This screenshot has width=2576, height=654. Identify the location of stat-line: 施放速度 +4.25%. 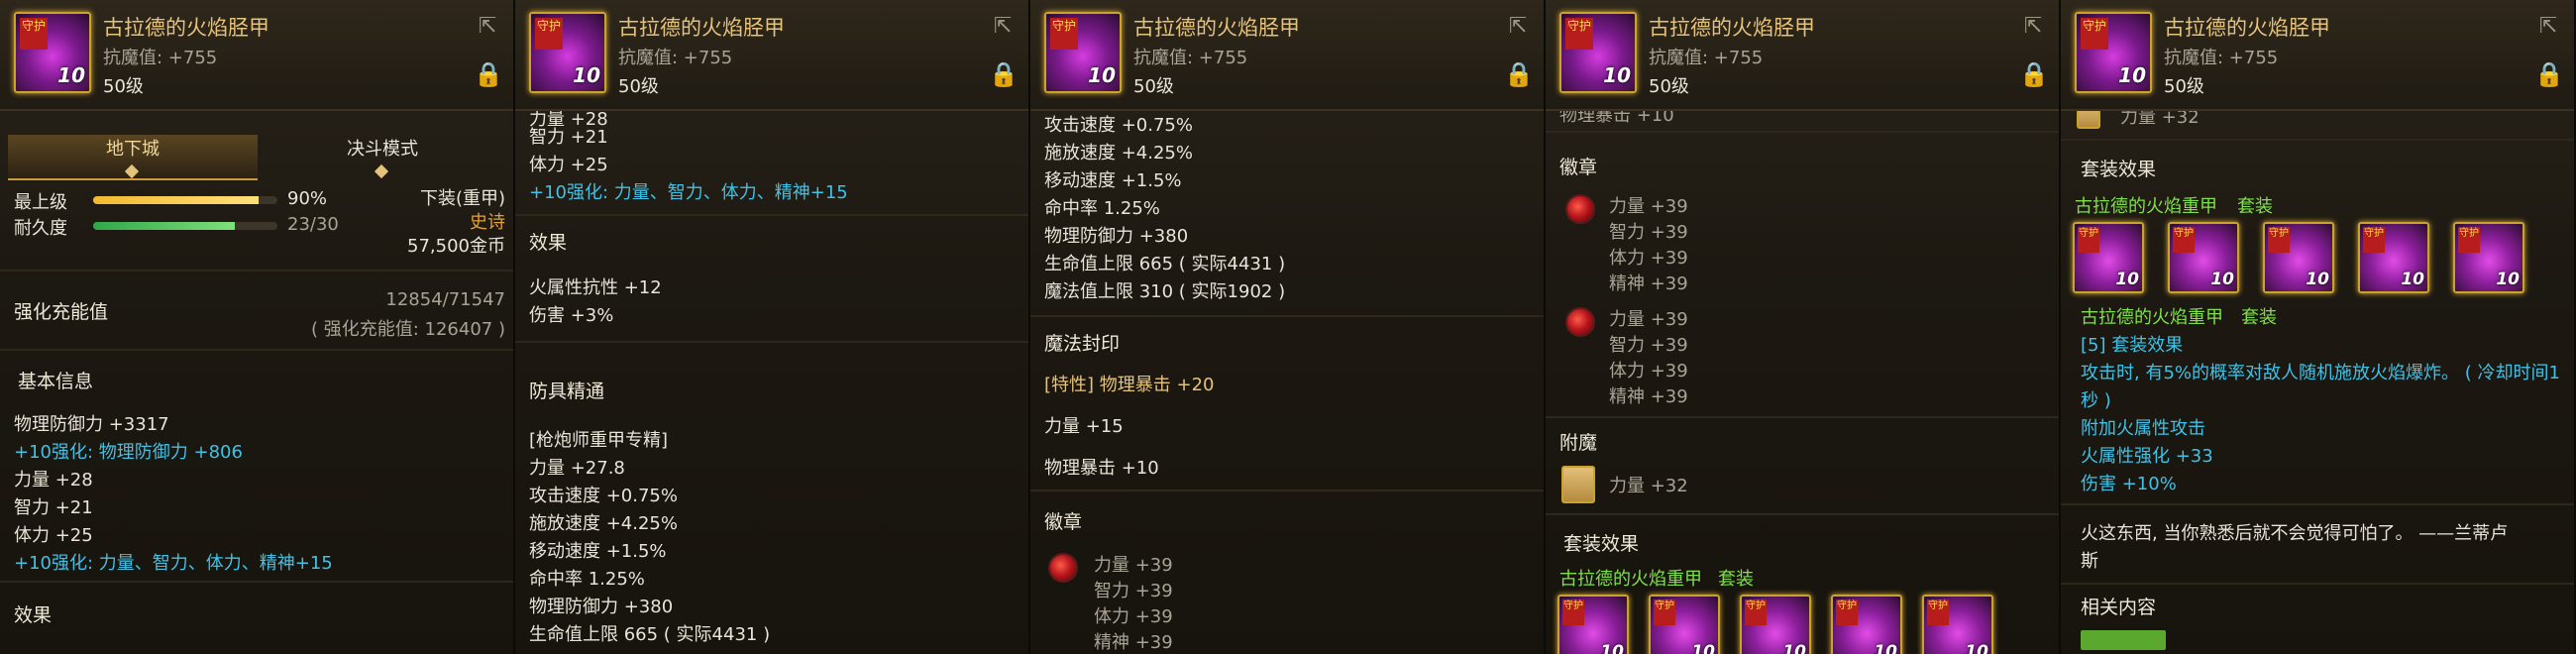
(1118, 153).